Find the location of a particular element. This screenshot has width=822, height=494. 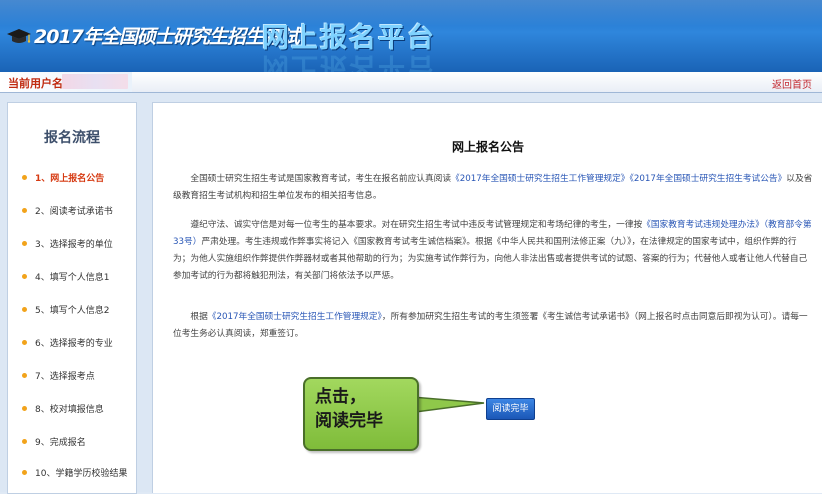

user-info: 当前用户名： is located at coordinates (66, 82).